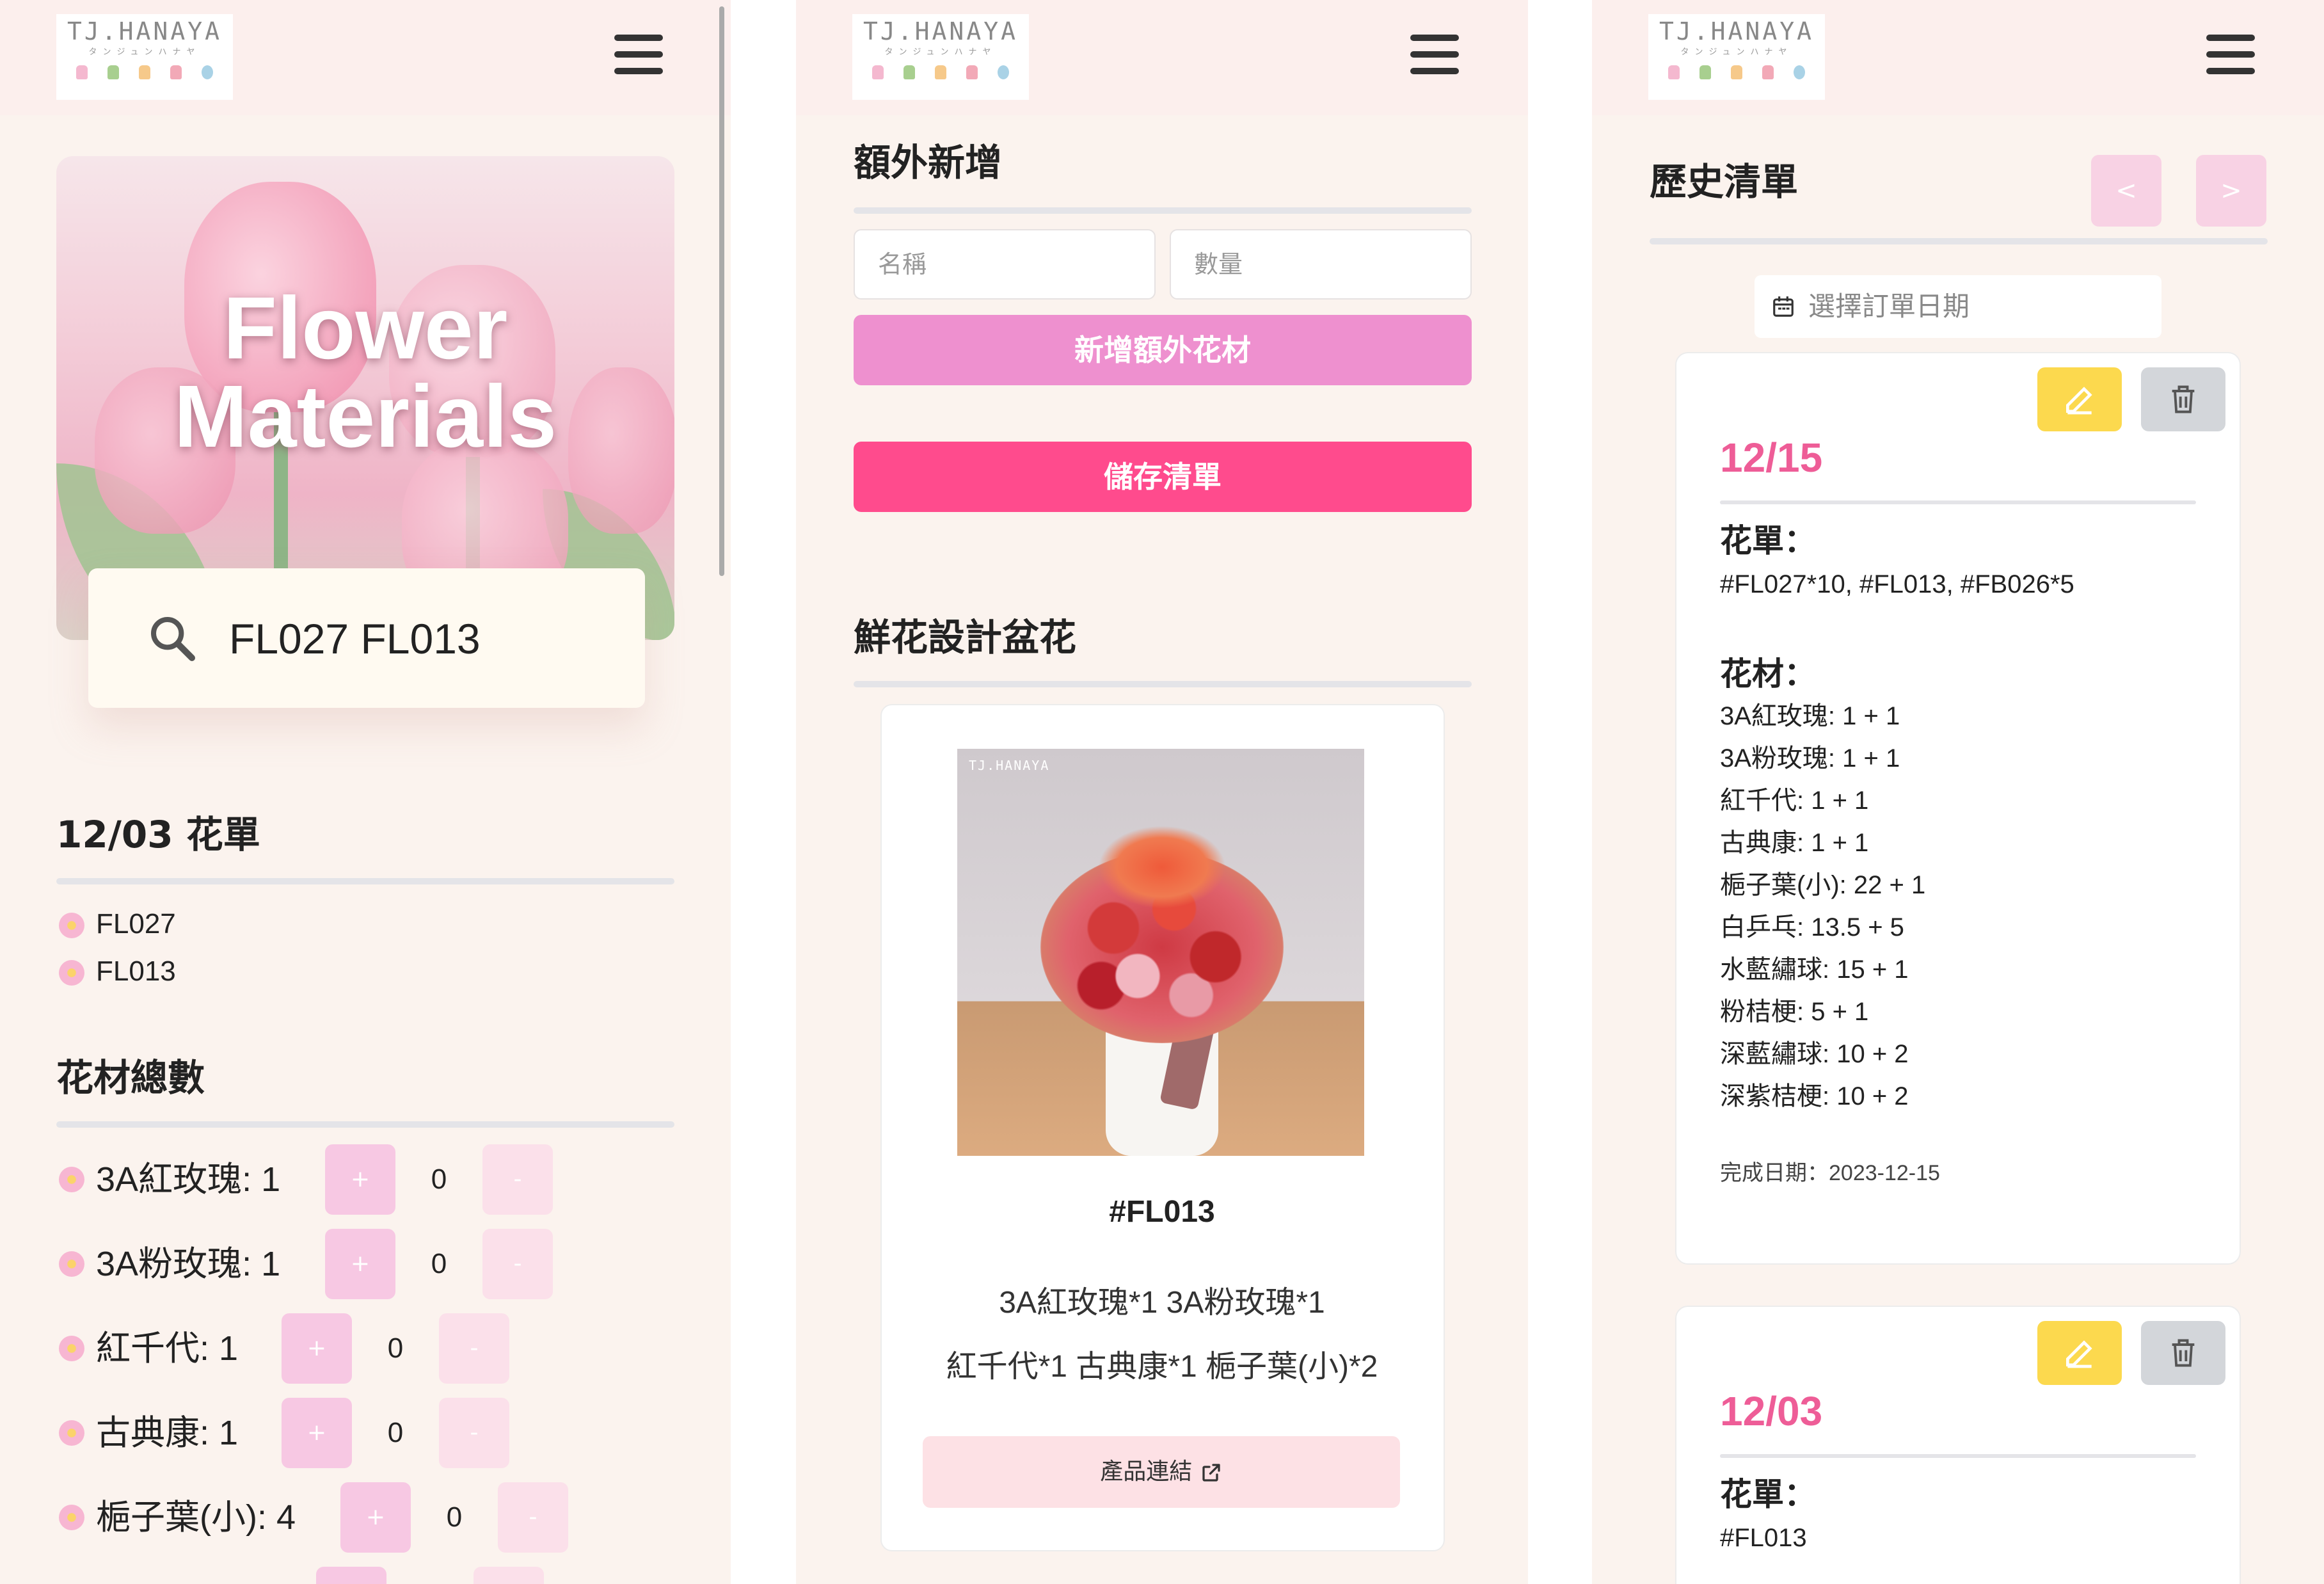  Describe the element at coordinates (1810, 758) in the screenshot. I see `material-line: 3A粉玫瑰: 1 + 1` at that location.